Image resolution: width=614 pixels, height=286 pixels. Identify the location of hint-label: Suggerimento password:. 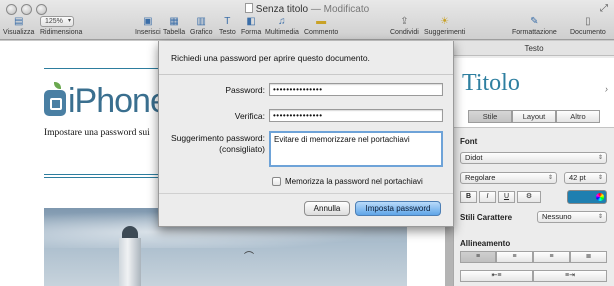
(217, 138).